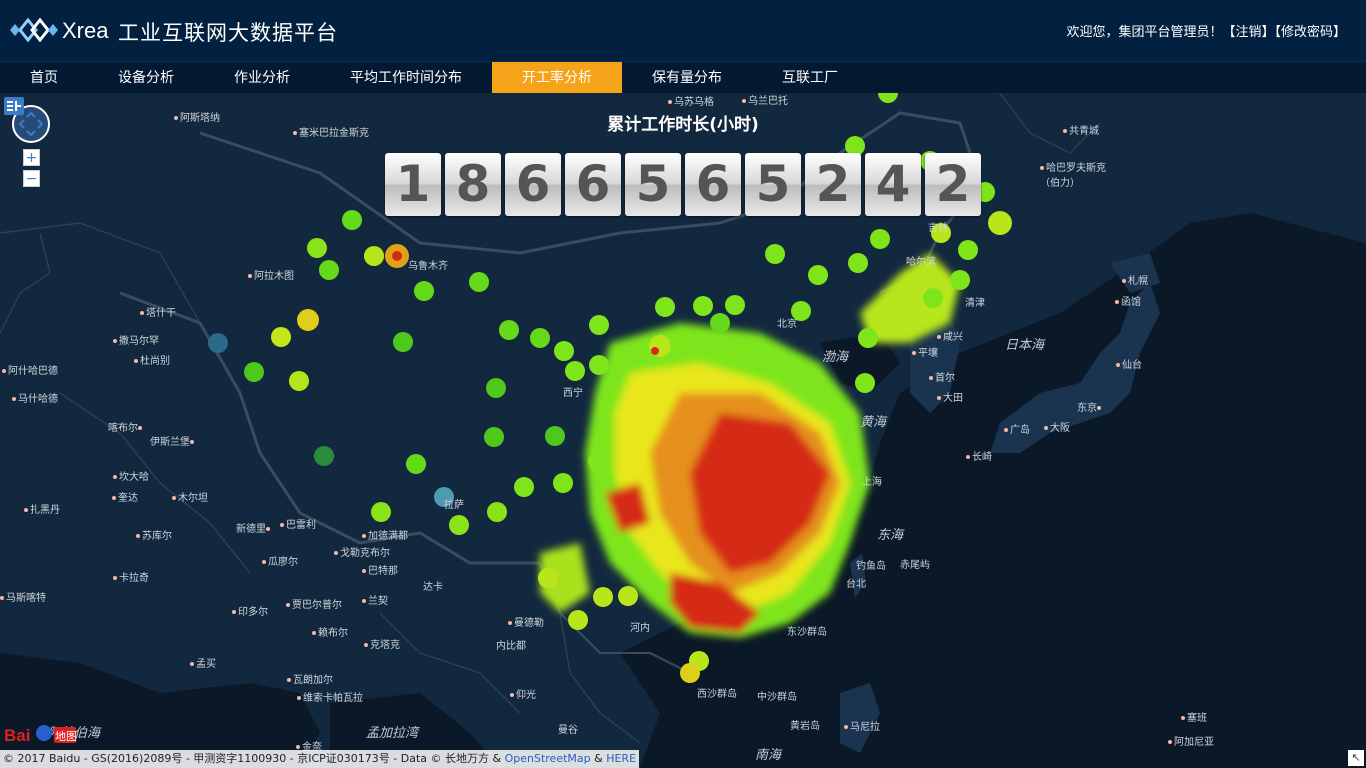 The height and width of the screenshot is (768, 1366). I want to click on map-label: 马尼拉, so click(862, 725).